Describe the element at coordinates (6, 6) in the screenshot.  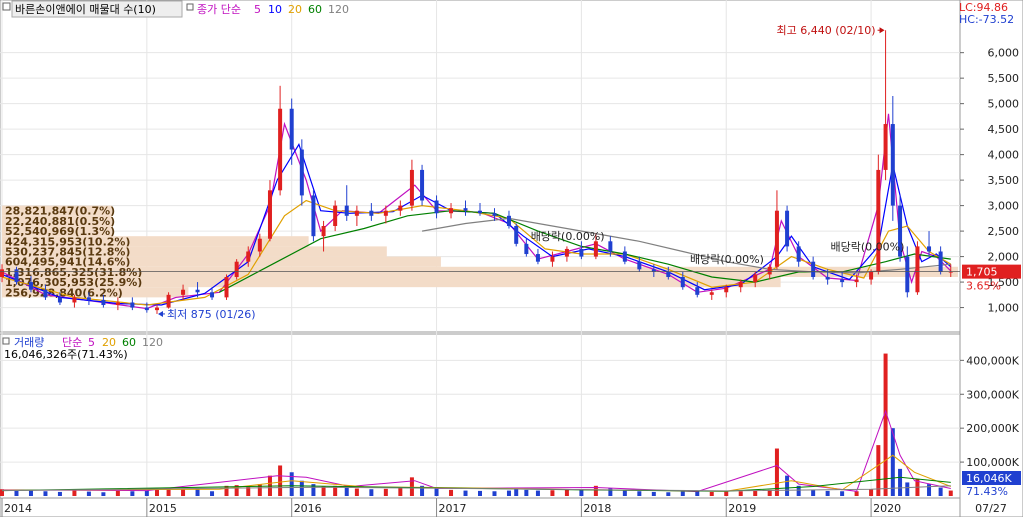
I see `panel-toggle-icon` at that location.